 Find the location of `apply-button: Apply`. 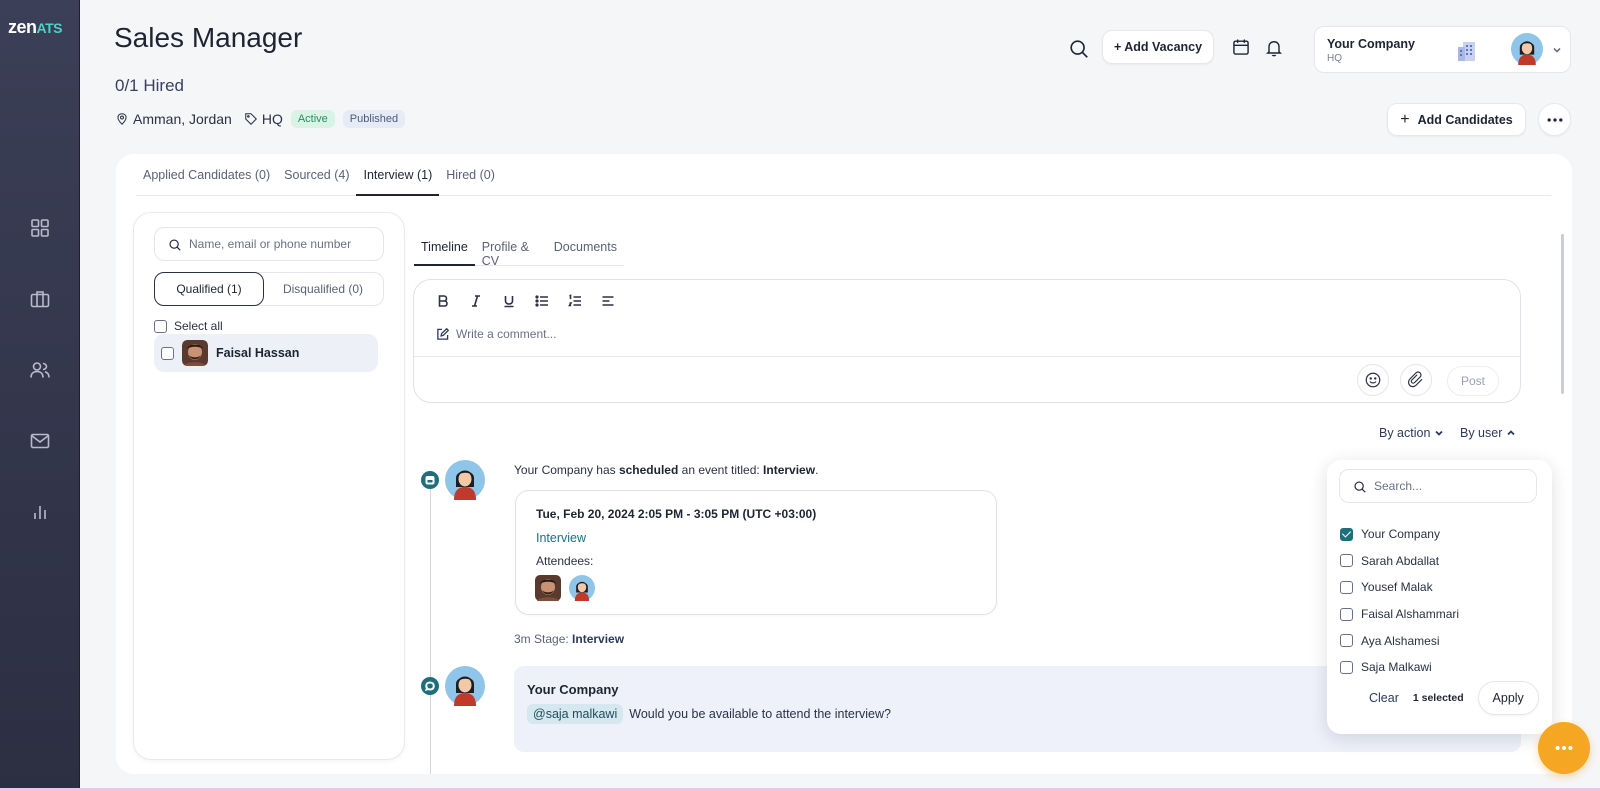

apply-button: Apply is located at coordinates (1508, 698).